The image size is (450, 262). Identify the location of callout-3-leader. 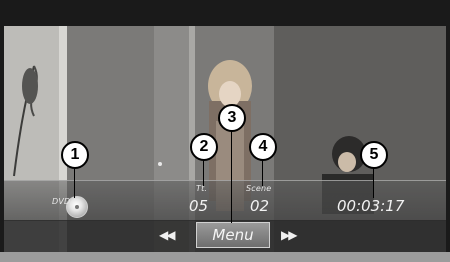
(231, 176).